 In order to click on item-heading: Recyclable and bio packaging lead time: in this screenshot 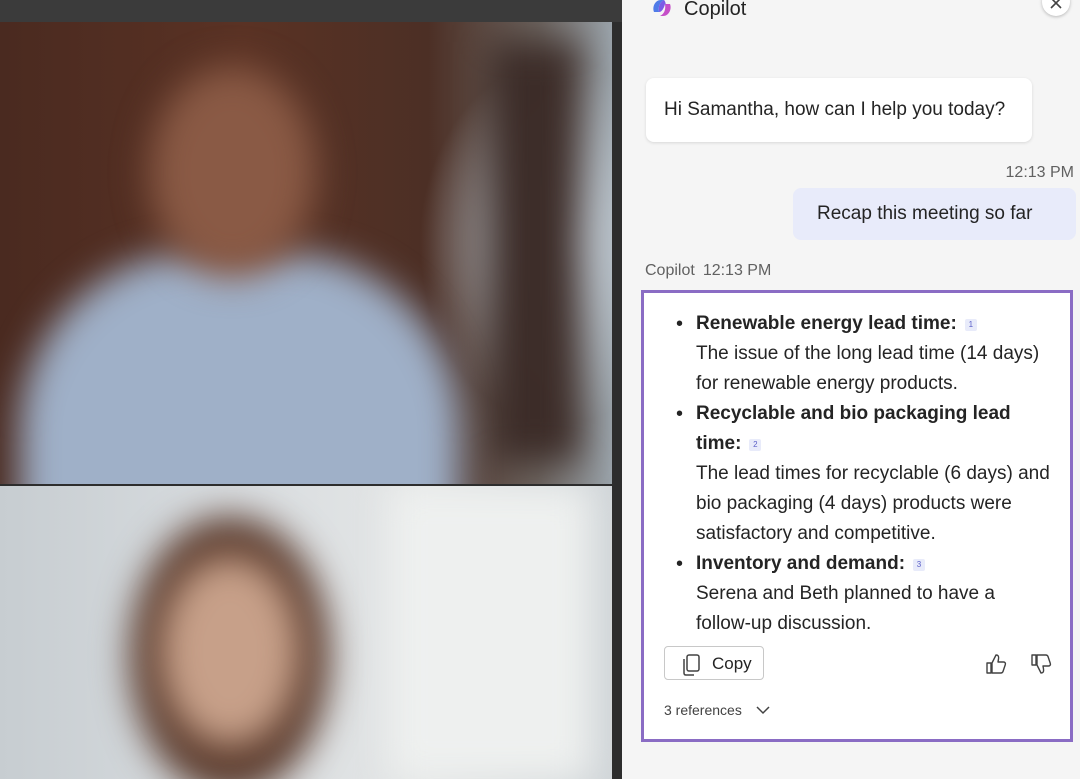, I will do `click(853, 428)`.